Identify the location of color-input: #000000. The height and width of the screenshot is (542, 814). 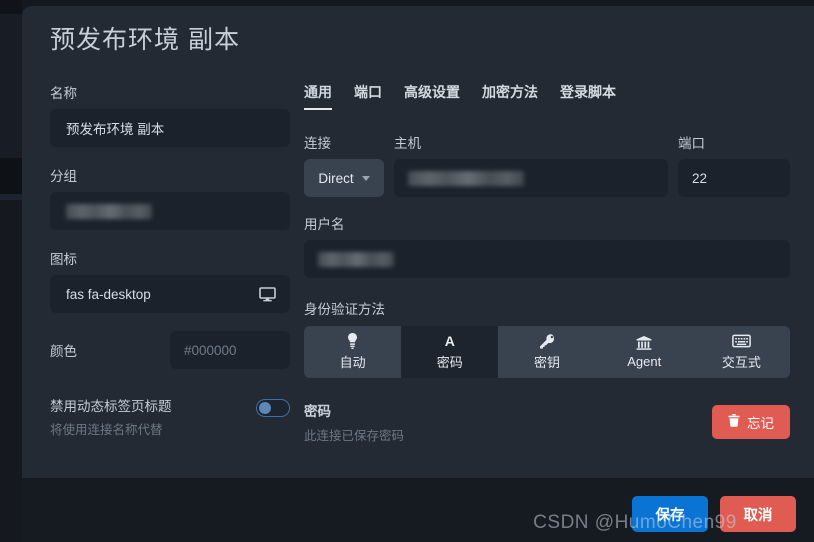
(230, 350).